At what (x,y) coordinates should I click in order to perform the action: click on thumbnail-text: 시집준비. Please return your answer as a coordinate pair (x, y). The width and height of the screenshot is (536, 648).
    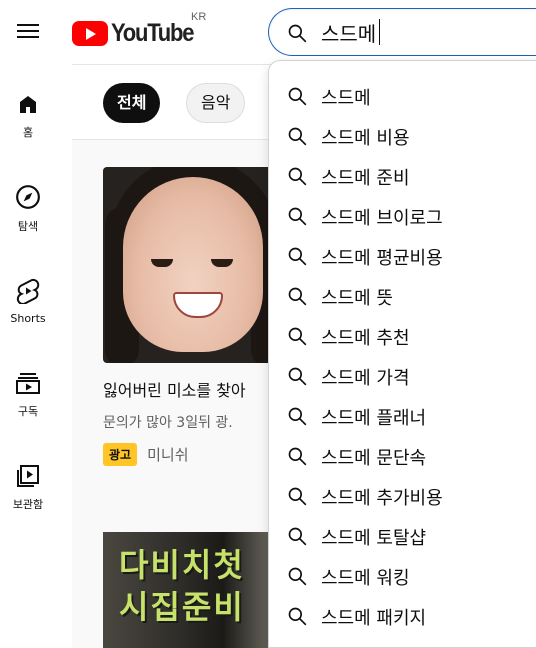
    Looking at the image, I should click on (182, 607).